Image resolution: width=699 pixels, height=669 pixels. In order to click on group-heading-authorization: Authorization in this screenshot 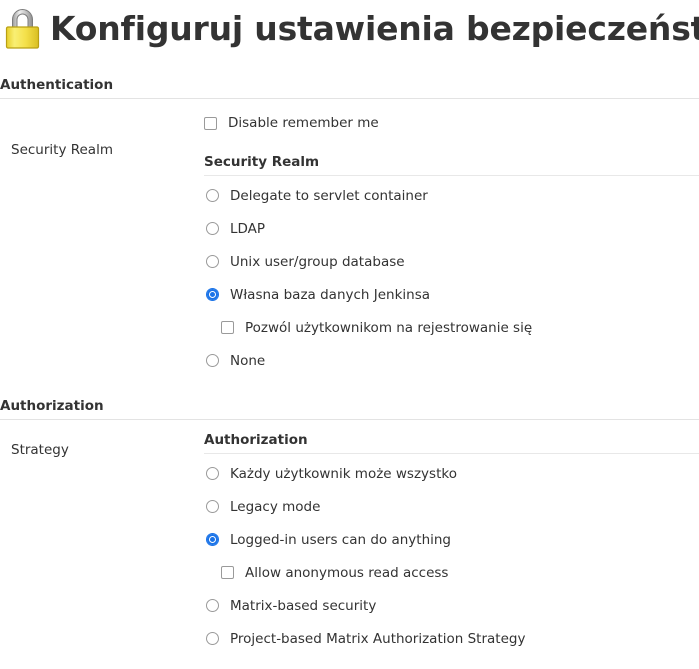, I will do `click(256, 440)`.